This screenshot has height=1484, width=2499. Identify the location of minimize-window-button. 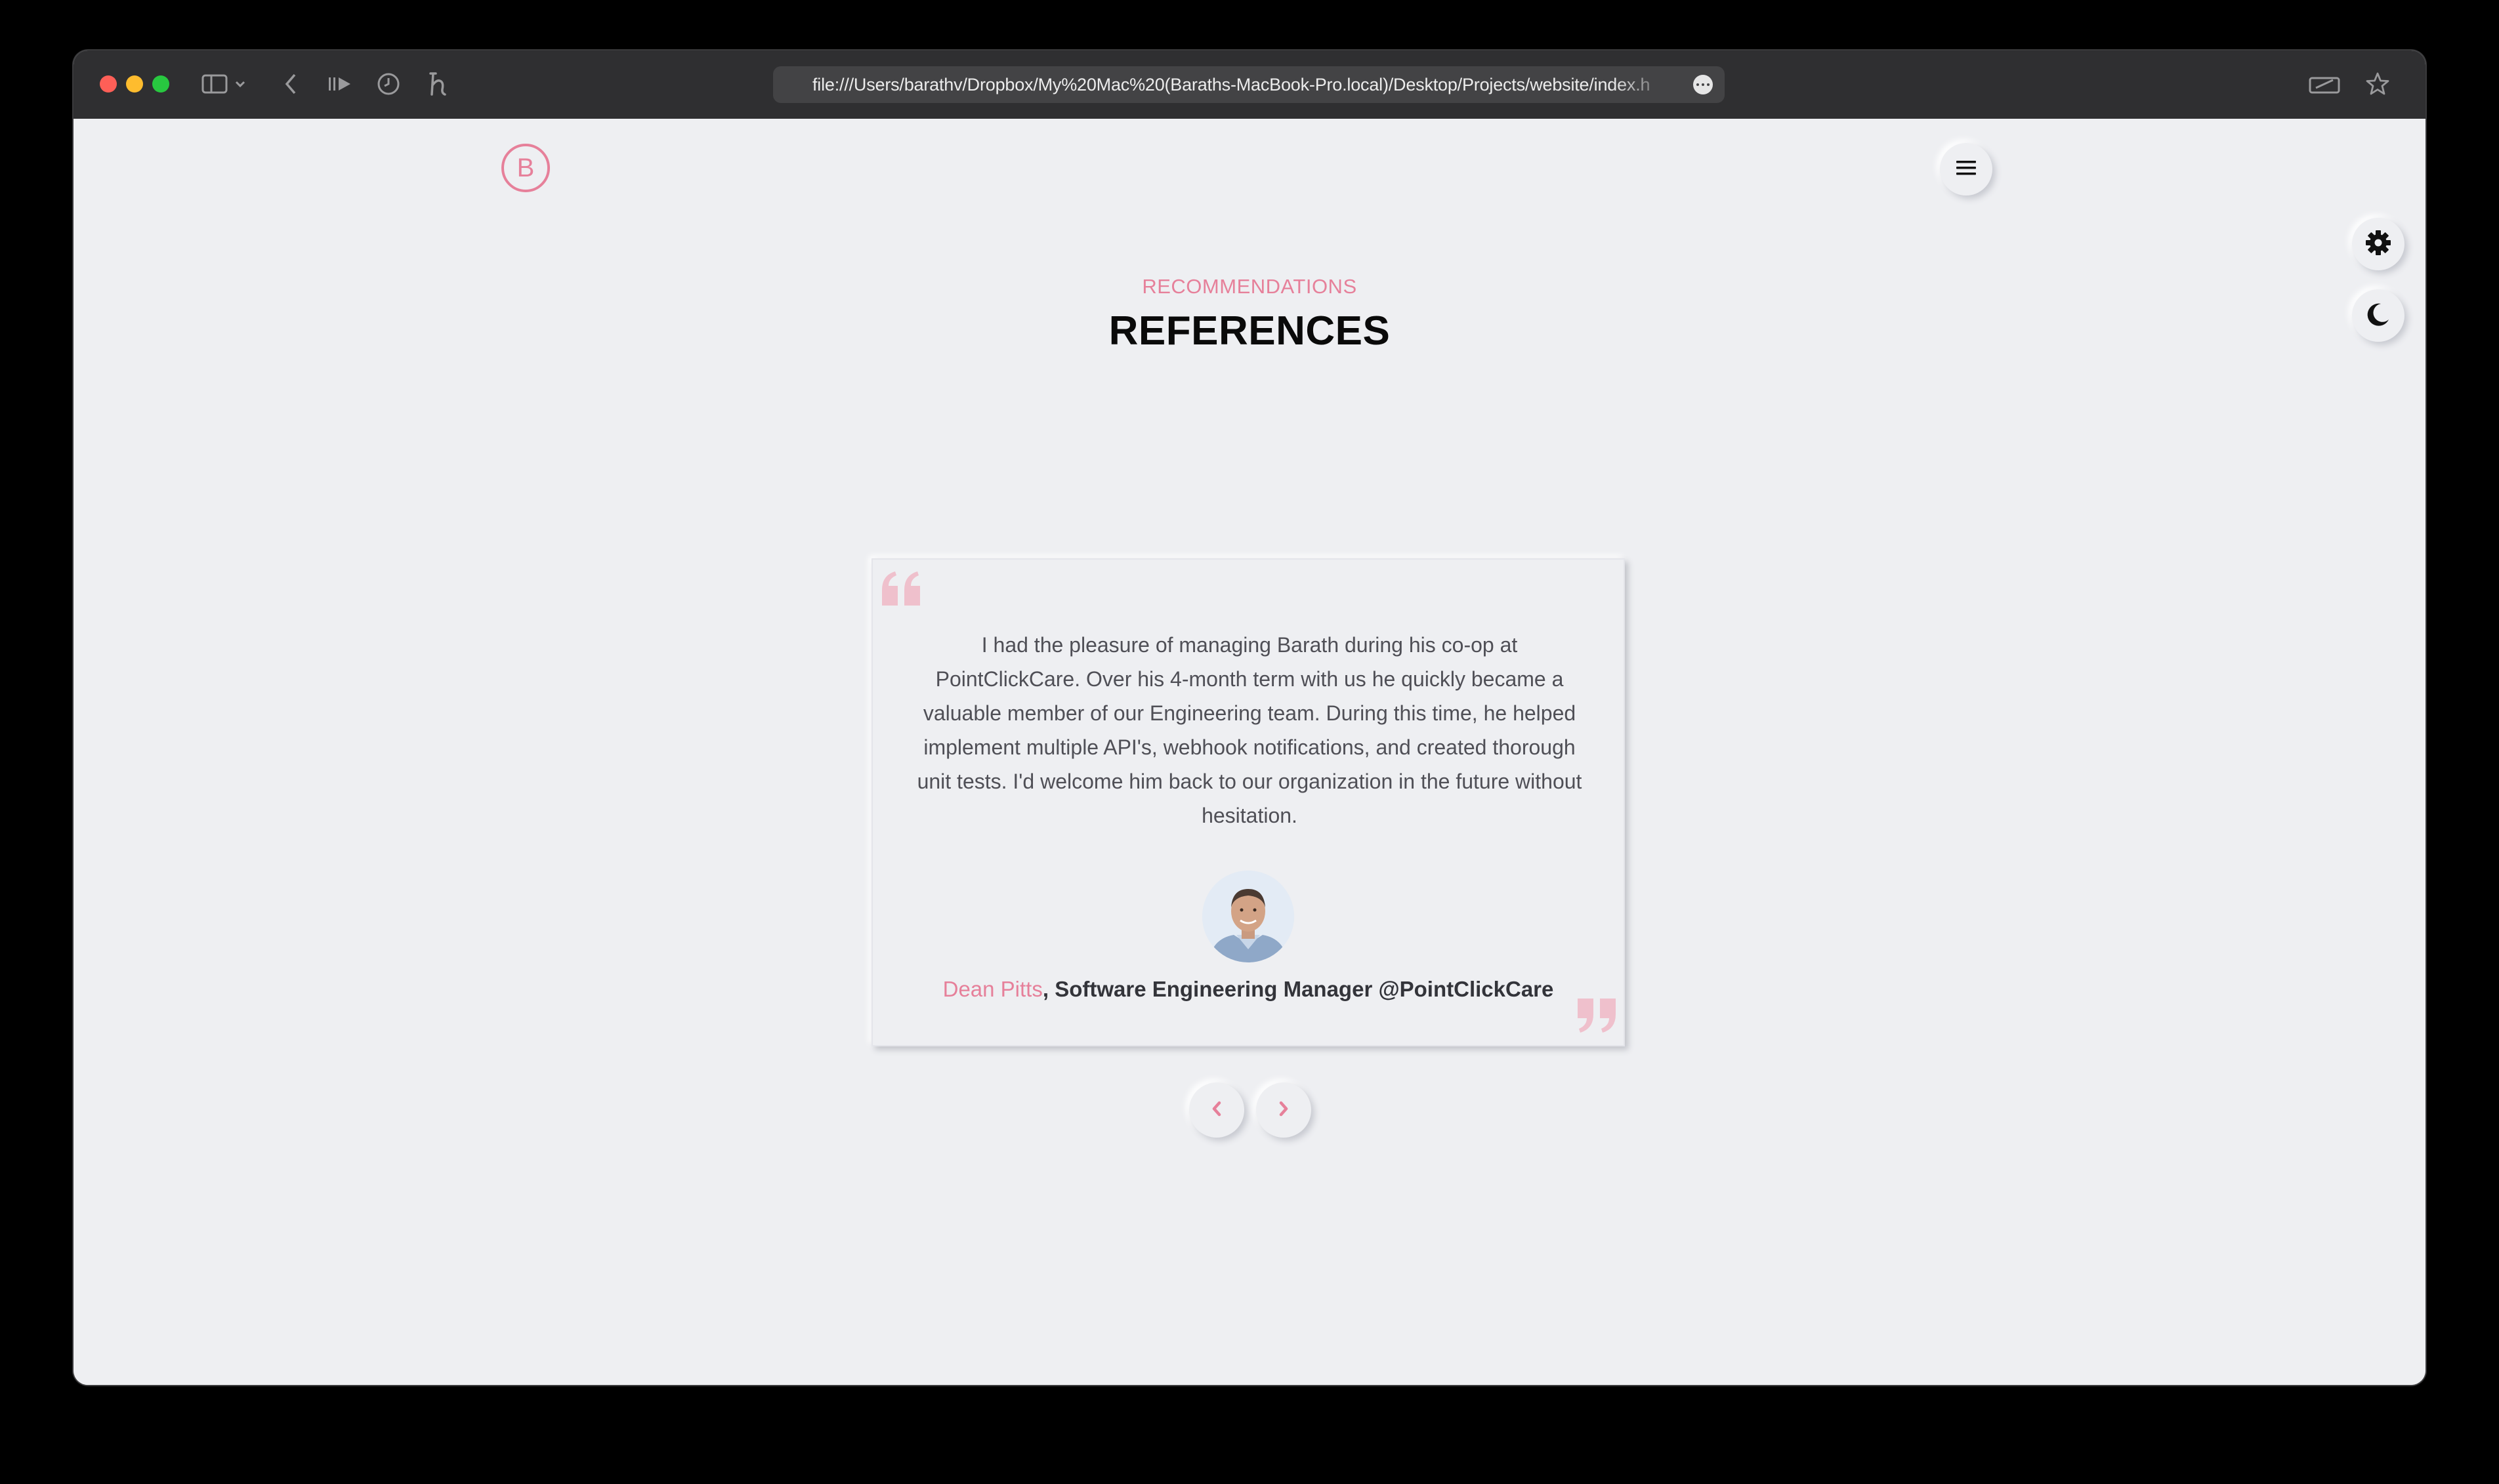
(134, 84).